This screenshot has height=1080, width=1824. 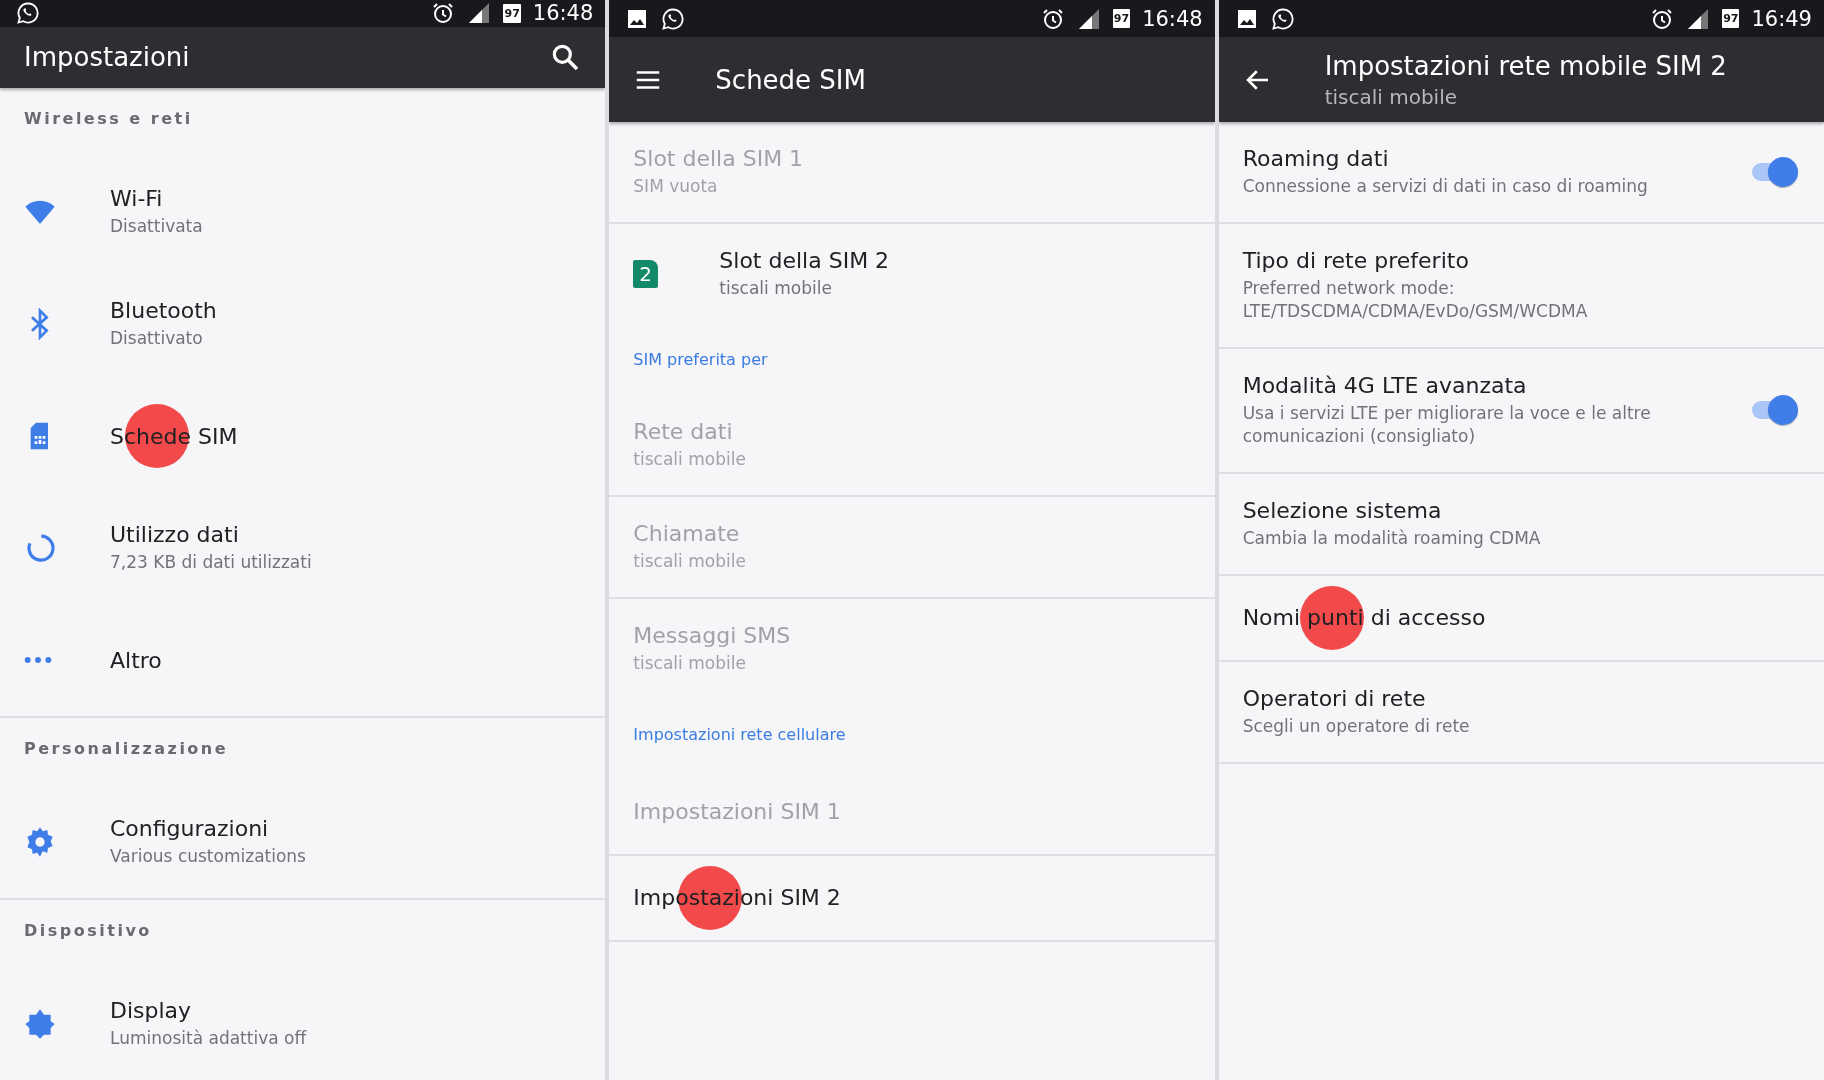 What do you see at coordinates (737, 812) in the screenshot?
I see `item-title: Impostazioni SIM 1` at bounding box center [737, 812].